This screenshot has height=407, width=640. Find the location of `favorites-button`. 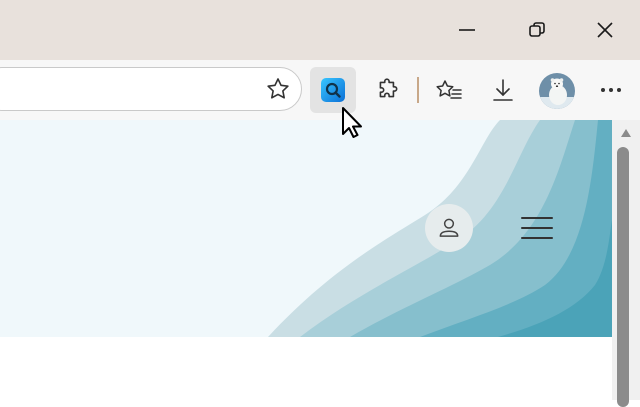

favorites-button is located at coordinates (449, 90).